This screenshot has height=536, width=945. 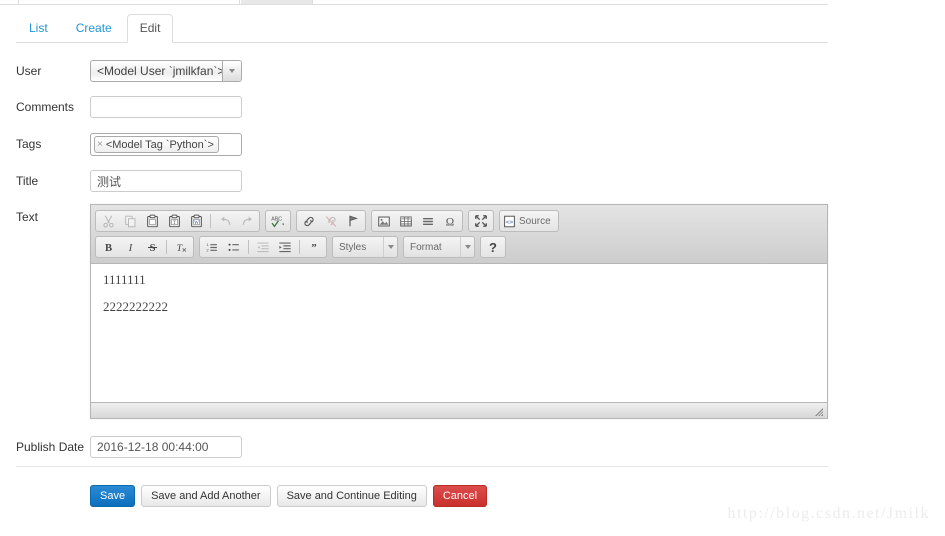 What do you see at coordinates (152, 221) in the screenshot?
I see `paste-icon` at bounding box center [152, 221].